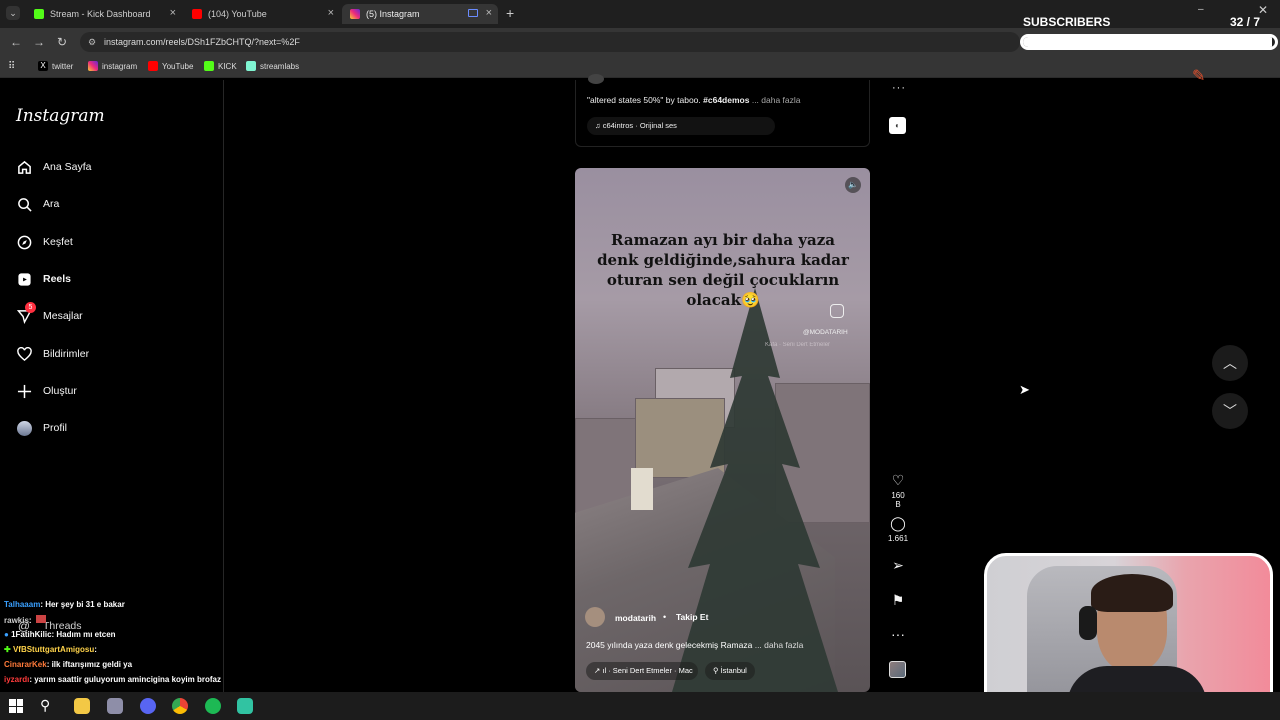 This screenshot has width=1280, height=720. Describe the element at coordinates (837, 311) in the screenshot. I see `instagram-watermark-icon` at that location.